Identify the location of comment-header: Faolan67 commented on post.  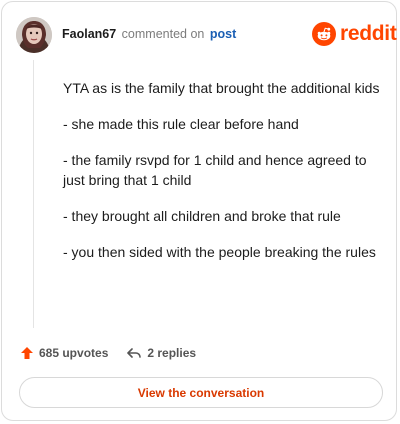
(149, 34).